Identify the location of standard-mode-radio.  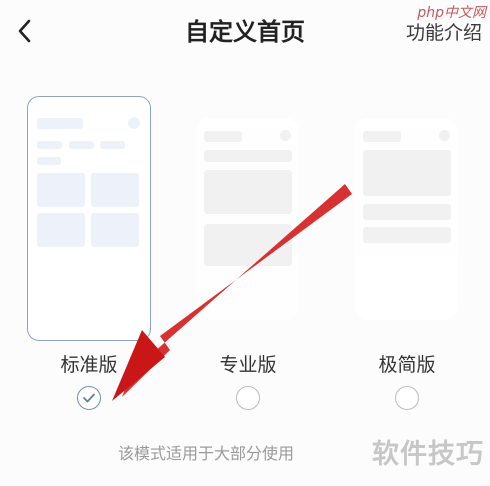
(89, 398).